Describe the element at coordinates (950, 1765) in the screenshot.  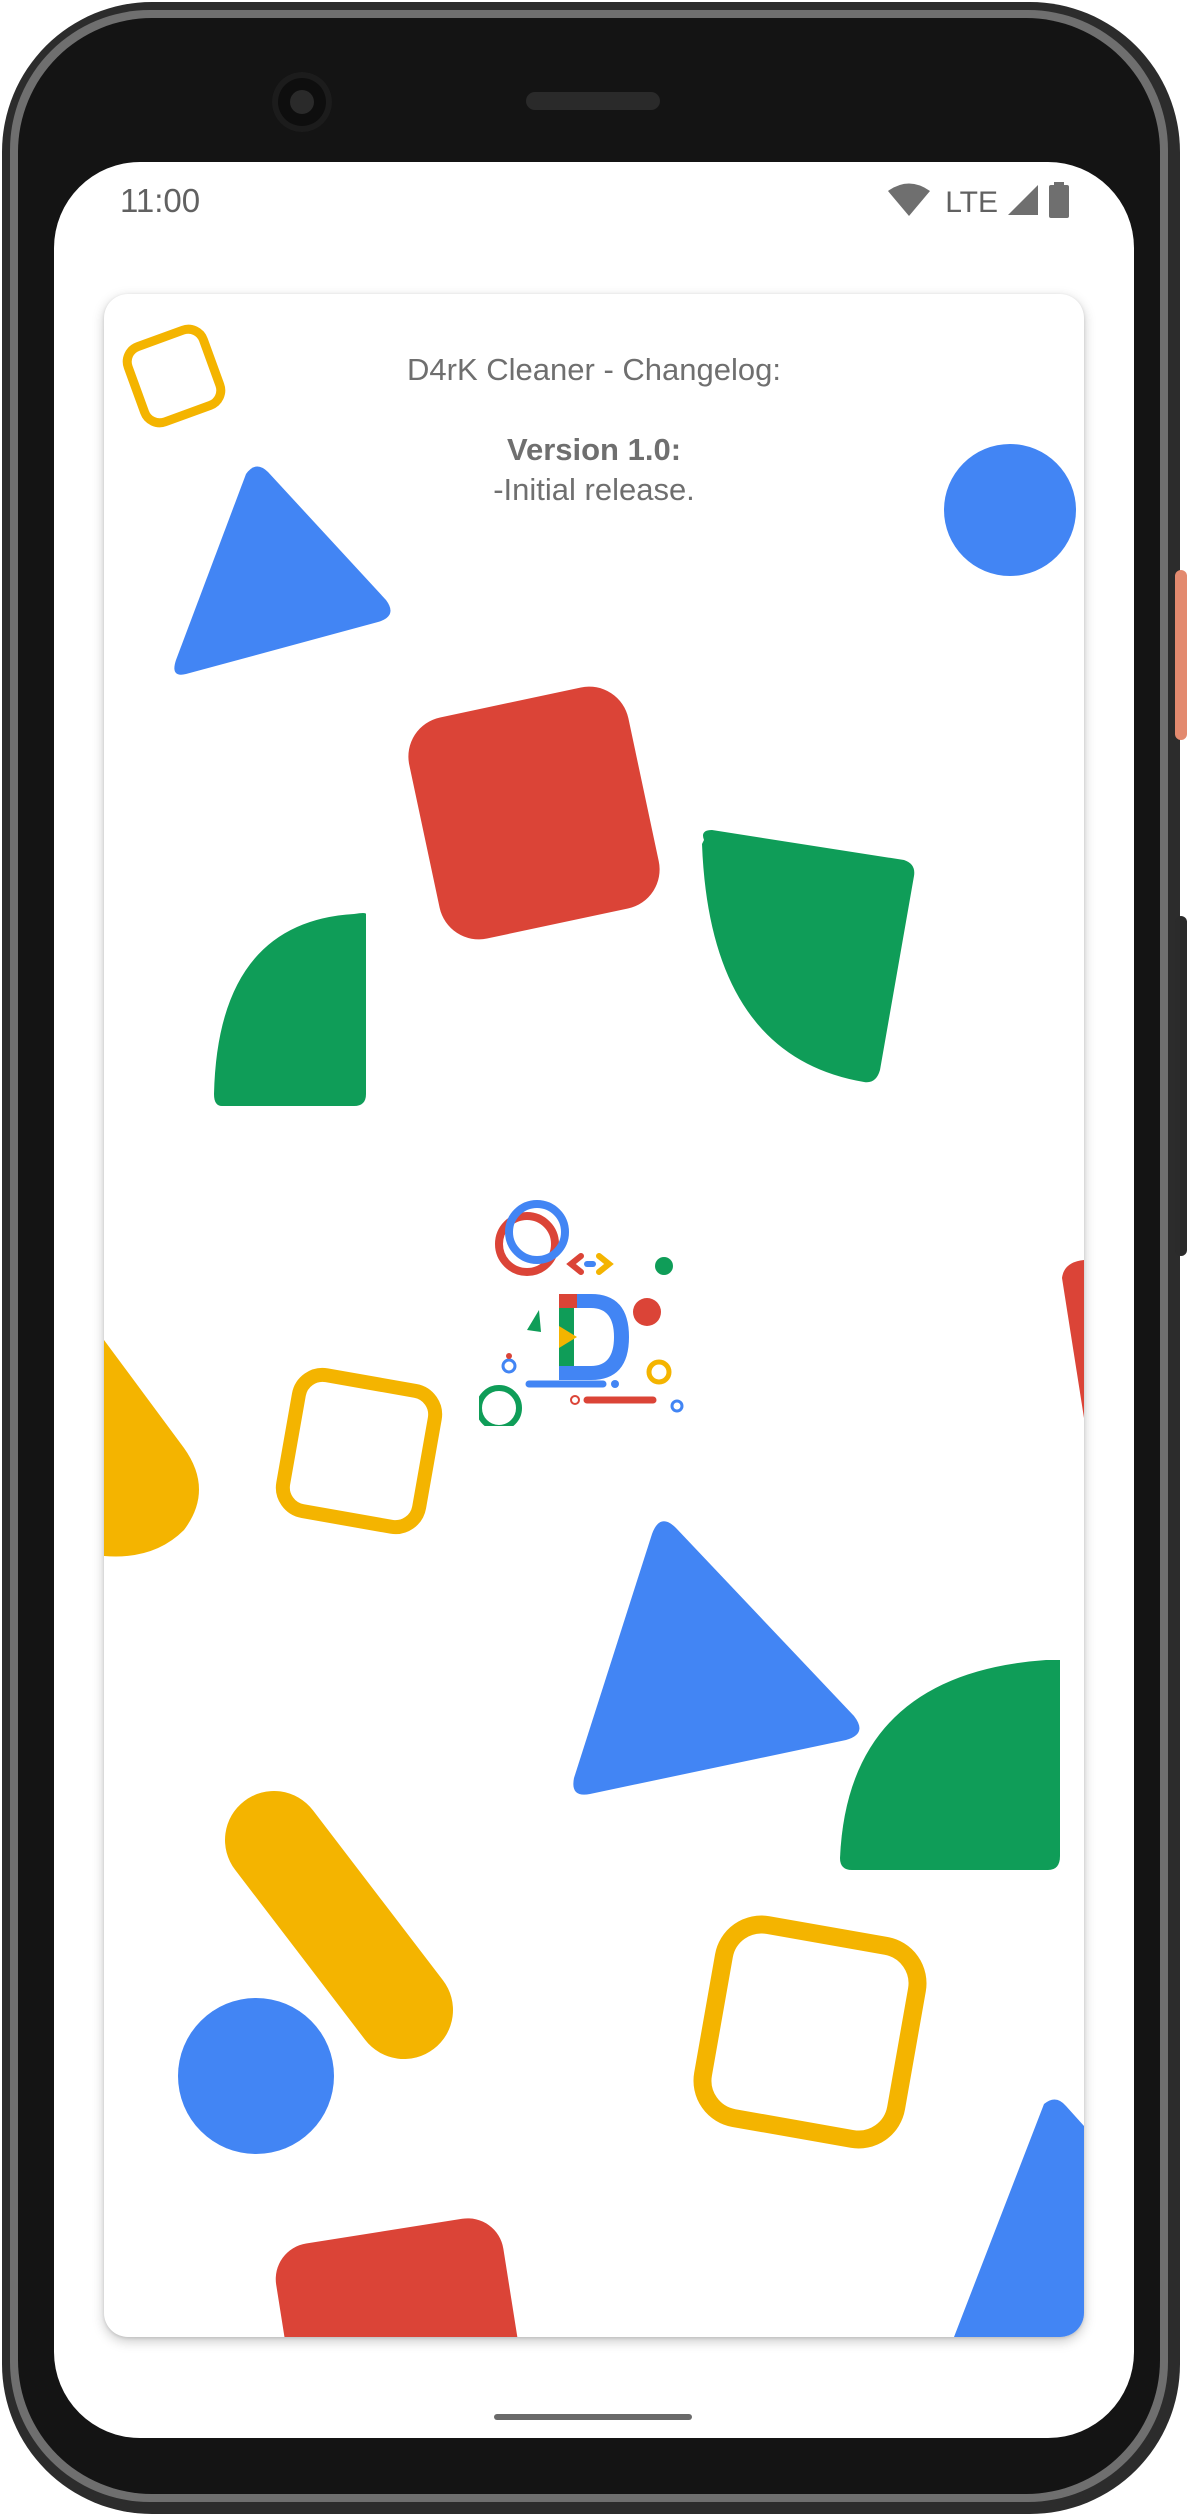
I see `green-quarter-circle-bottom-right` at that location.